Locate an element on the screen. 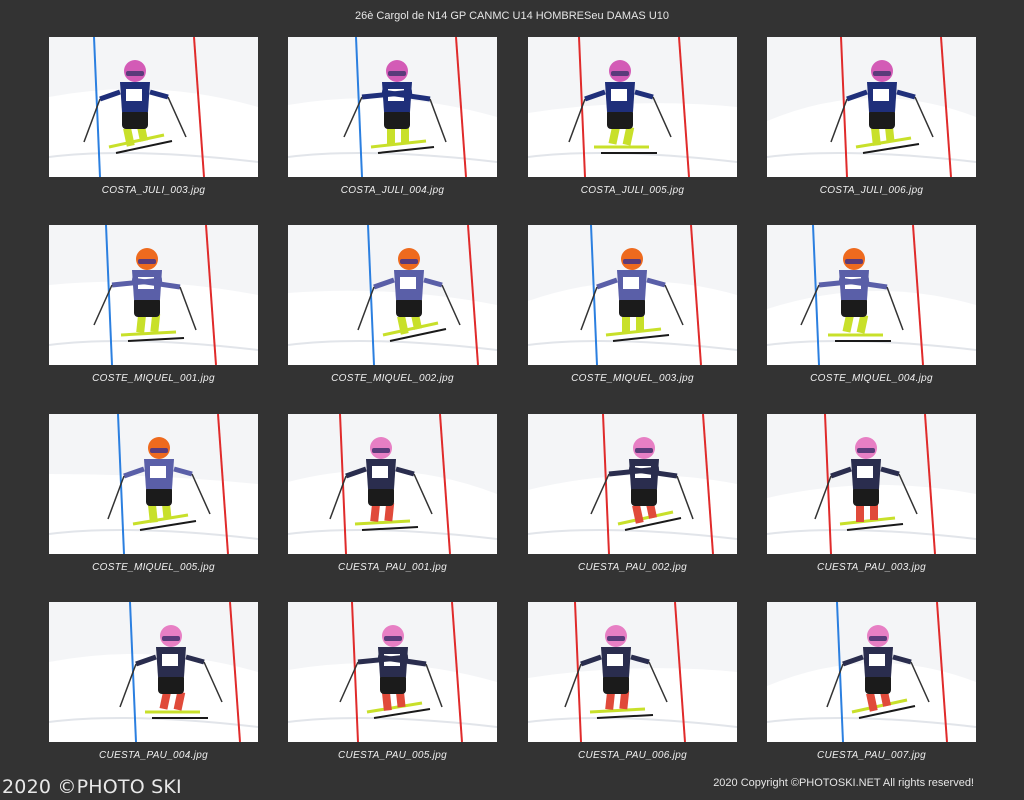  thumbnail-caption: COSTE_MIQUEL_004.jpg is located at coordinates (871, 378).